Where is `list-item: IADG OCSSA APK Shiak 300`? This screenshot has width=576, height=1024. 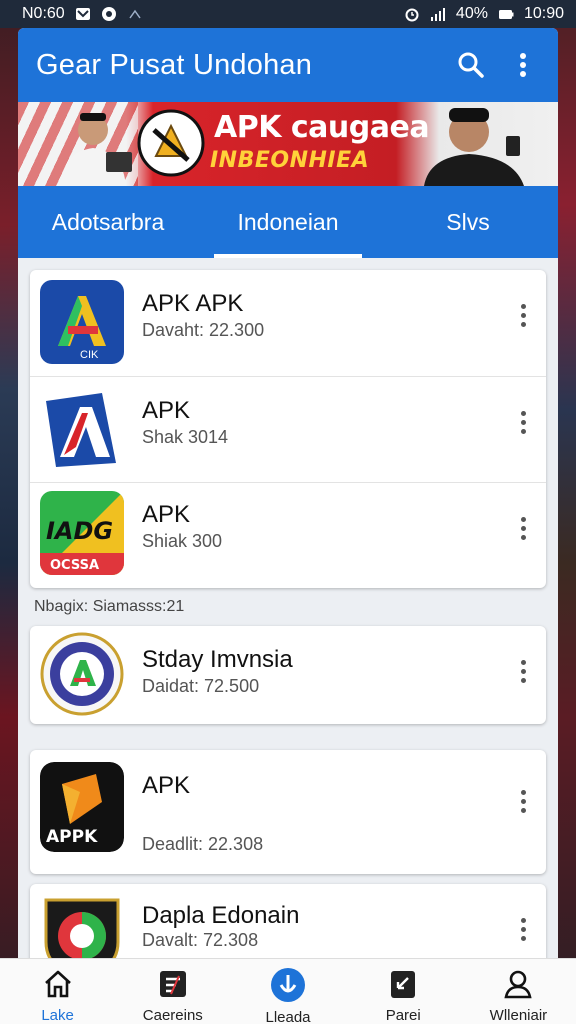 list-item: IADG OCSSA APK Shiak 300 is located at coordinates (288, 535).